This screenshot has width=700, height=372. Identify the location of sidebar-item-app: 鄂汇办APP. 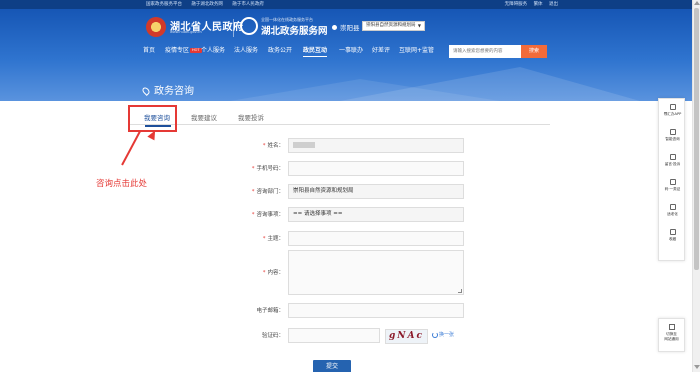
(672, 113).